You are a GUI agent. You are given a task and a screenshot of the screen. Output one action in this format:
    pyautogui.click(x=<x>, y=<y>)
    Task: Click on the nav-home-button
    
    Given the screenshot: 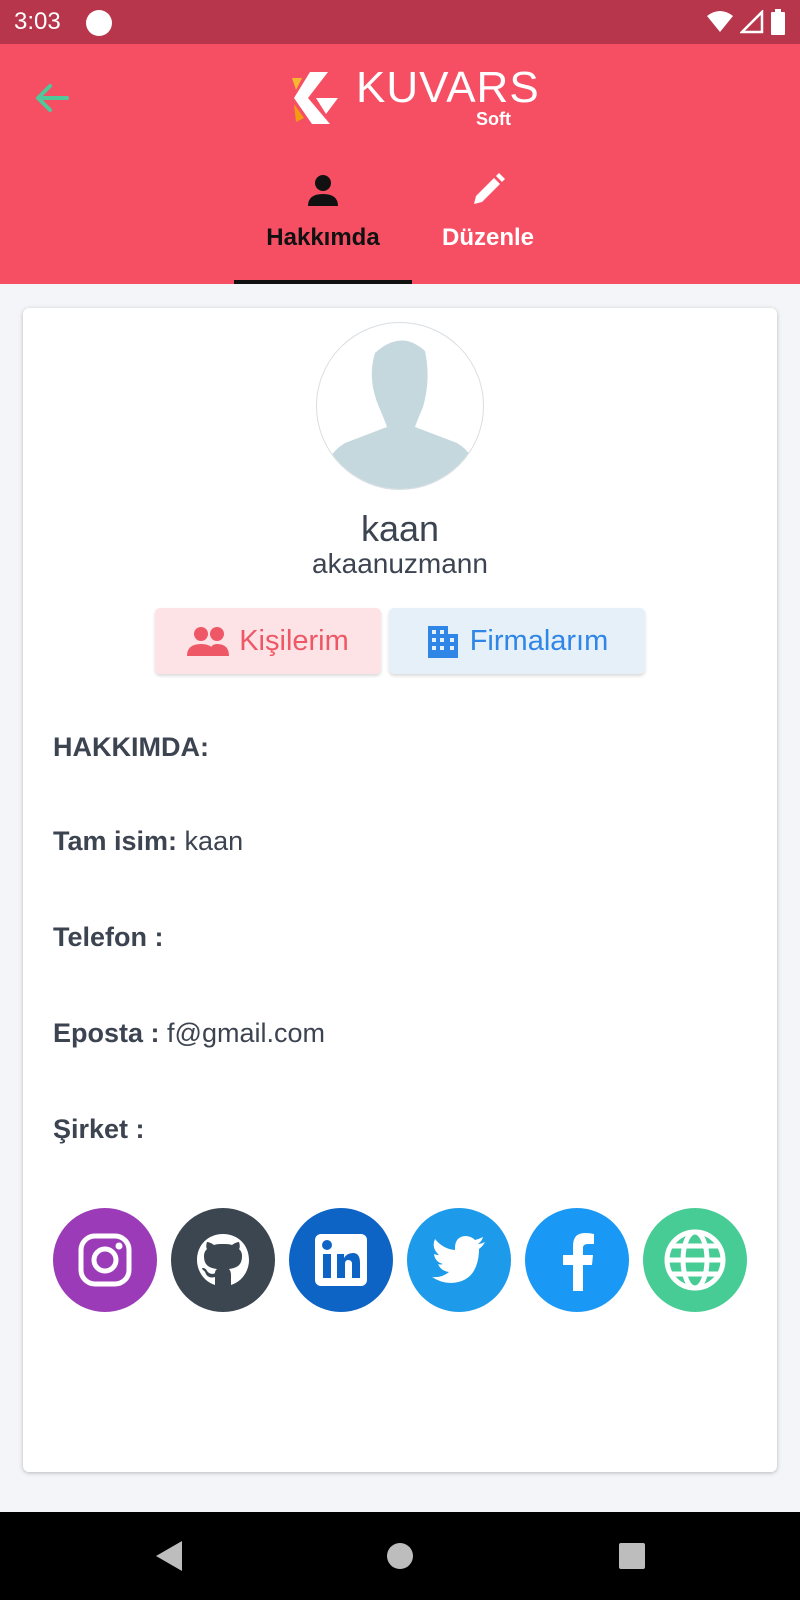 What is the action you would take?
    pyautogui.click(x=400, y=1556)
    